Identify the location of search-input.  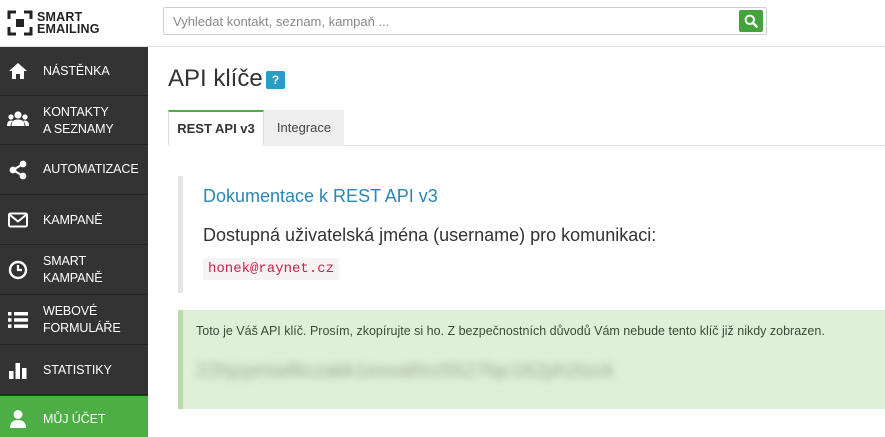
(450, 21).